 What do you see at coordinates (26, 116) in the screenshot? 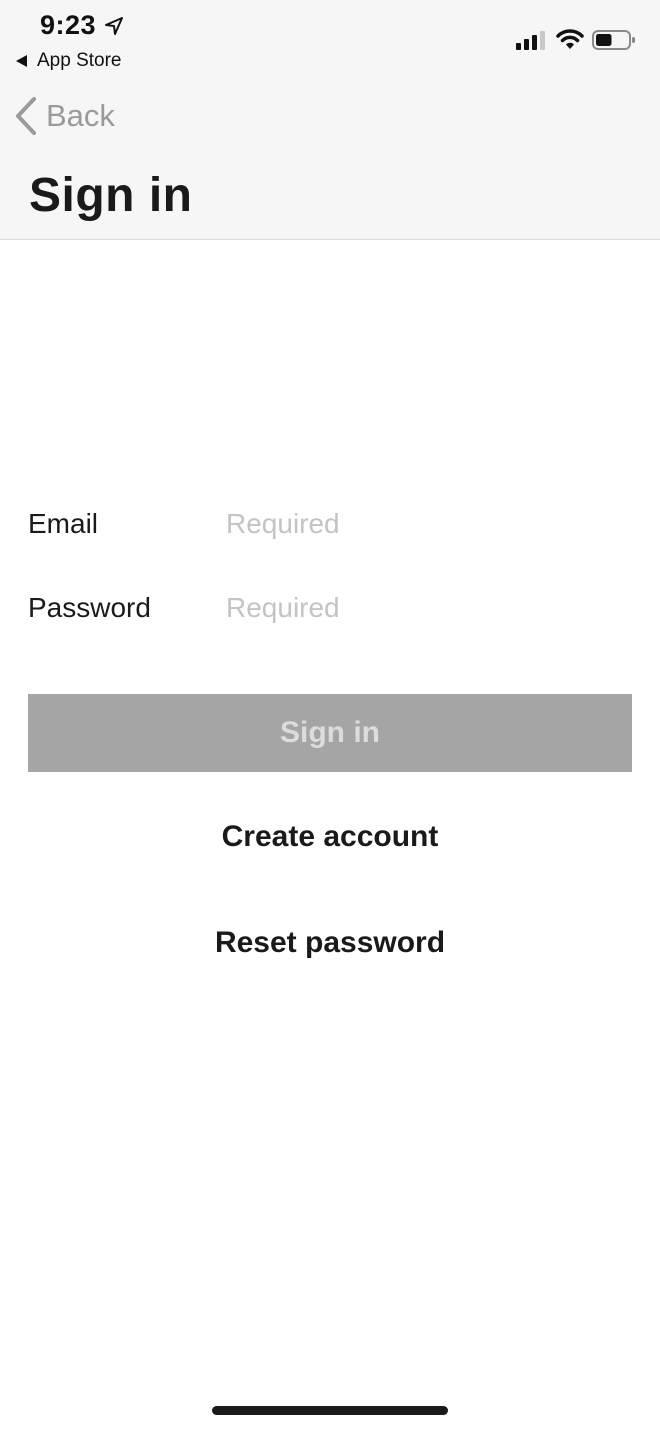
I see `chevron-left-icon` at bounding box center [26, 116].